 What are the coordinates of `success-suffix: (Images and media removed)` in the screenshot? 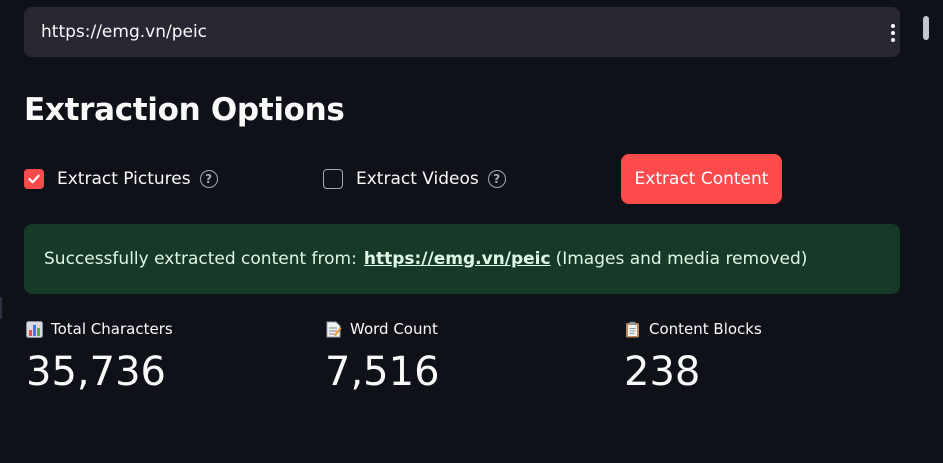 It's located at (681, 259).